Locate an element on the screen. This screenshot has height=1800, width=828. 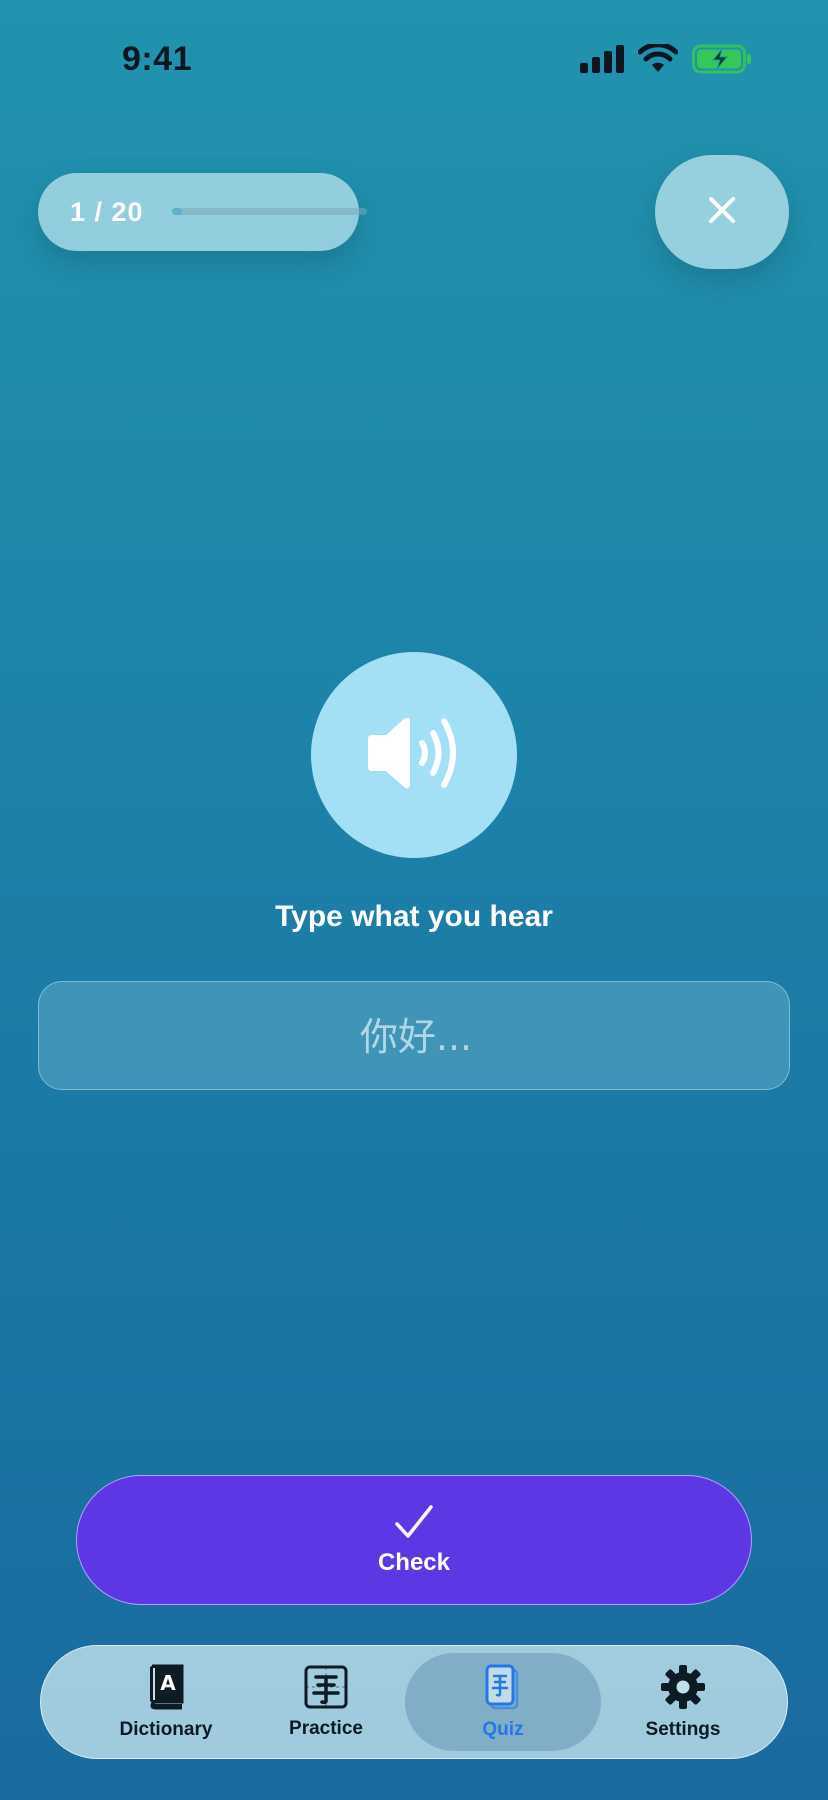
tab-label-dictionary: Dictionary is located at coordinates (166, 1729).